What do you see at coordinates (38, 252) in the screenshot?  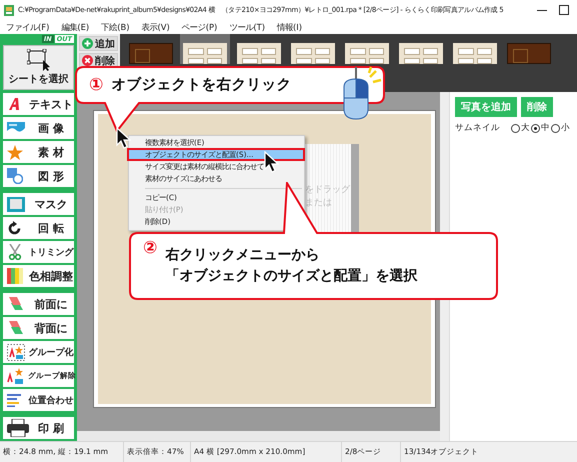 I see `tool-button: トリミング` at bounding box center [38, 252].